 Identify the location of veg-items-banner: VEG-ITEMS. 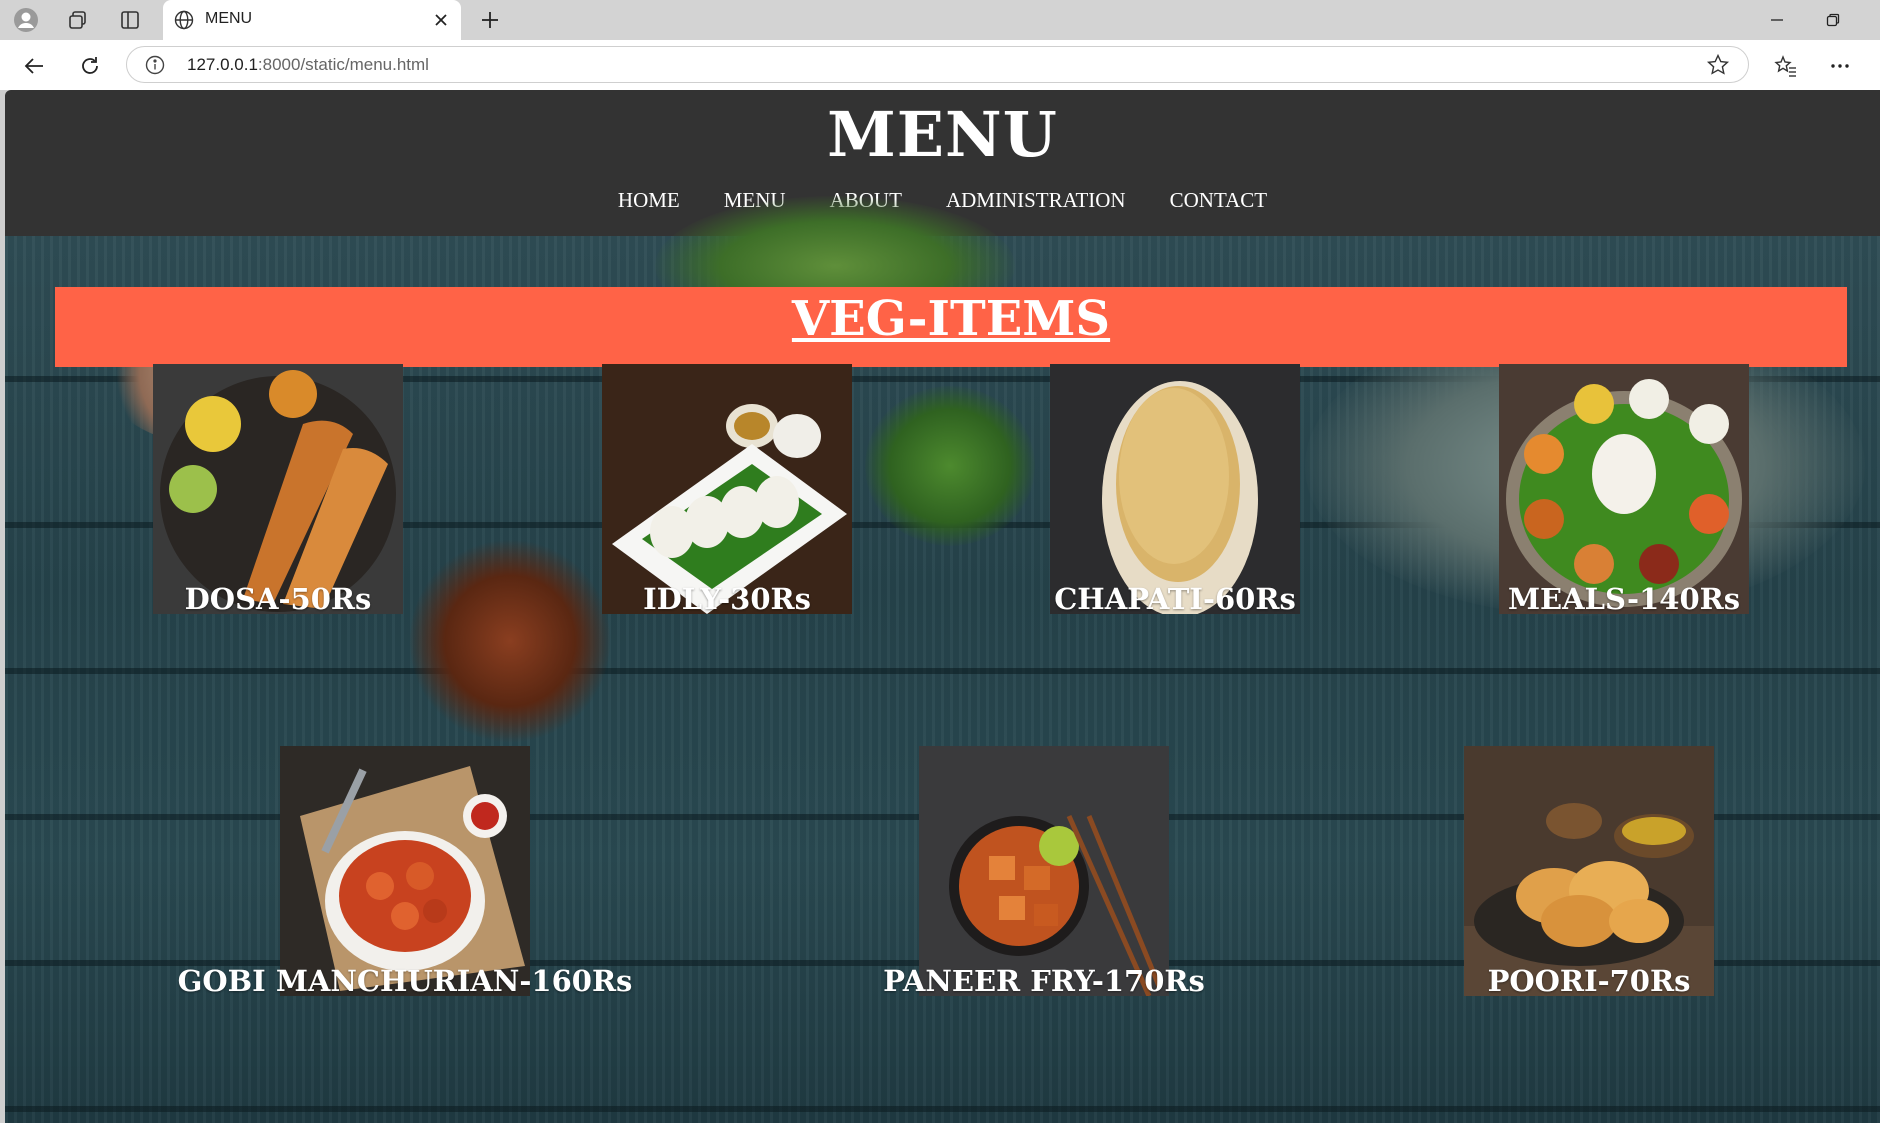
(951, 327).